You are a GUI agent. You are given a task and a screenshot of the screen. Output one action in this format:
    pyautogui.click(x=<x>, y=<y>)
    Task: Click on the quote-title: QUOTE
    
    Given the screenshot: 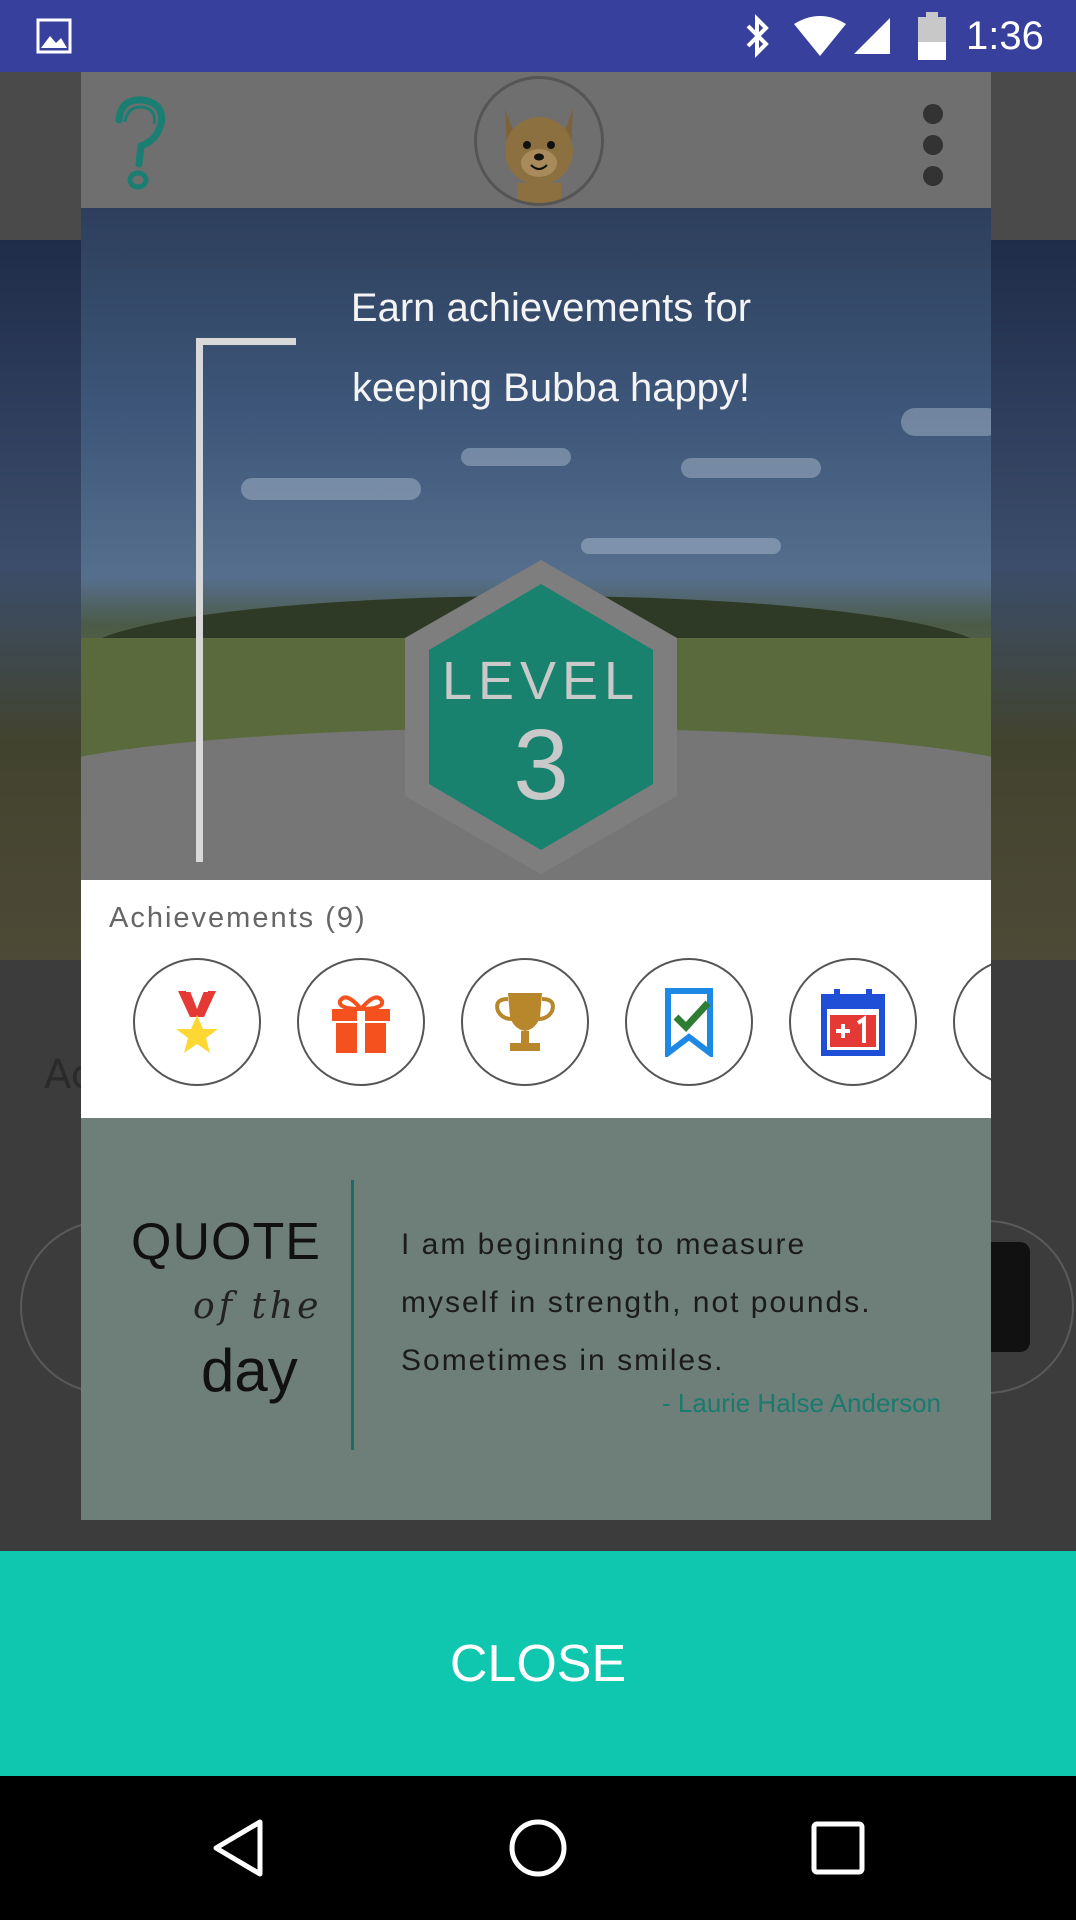 What is the action you would take?
    pyautogui.click(x=226, y=1242)
    